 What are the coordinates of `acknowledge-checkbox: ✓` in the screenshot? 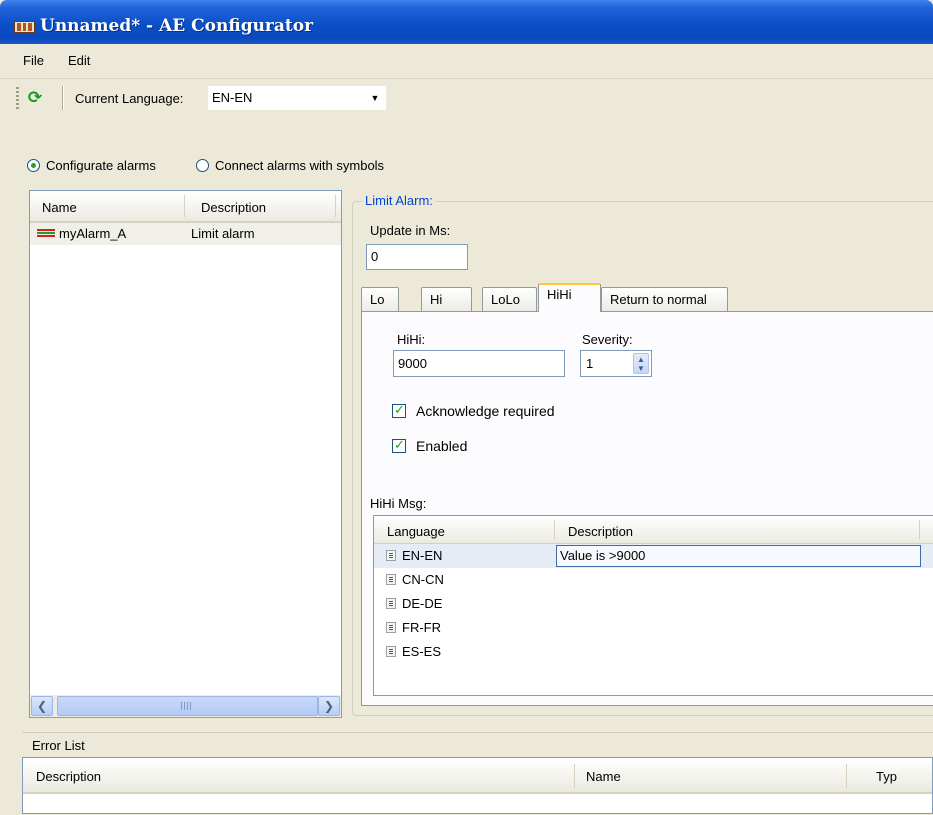 It's located at (399, 410).